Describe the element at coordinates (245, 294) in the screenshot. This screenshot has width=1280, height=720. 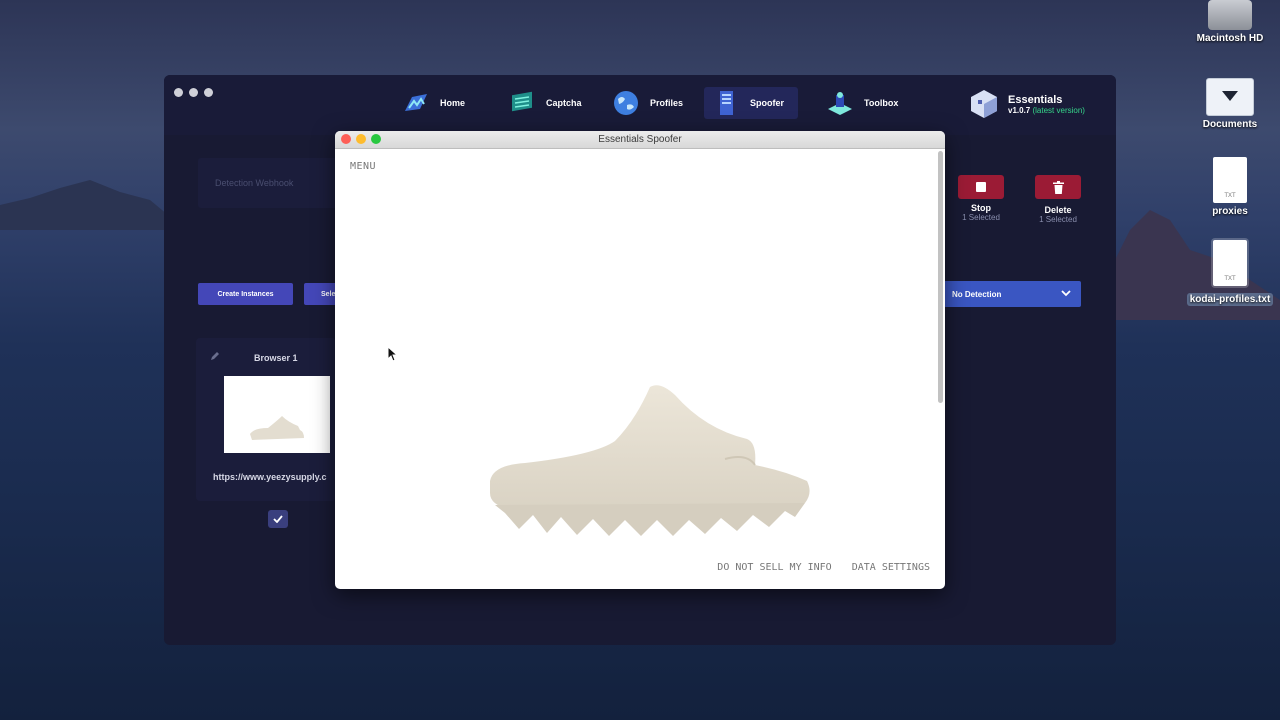
I see `create-instances-button: Create Instances` at that location.